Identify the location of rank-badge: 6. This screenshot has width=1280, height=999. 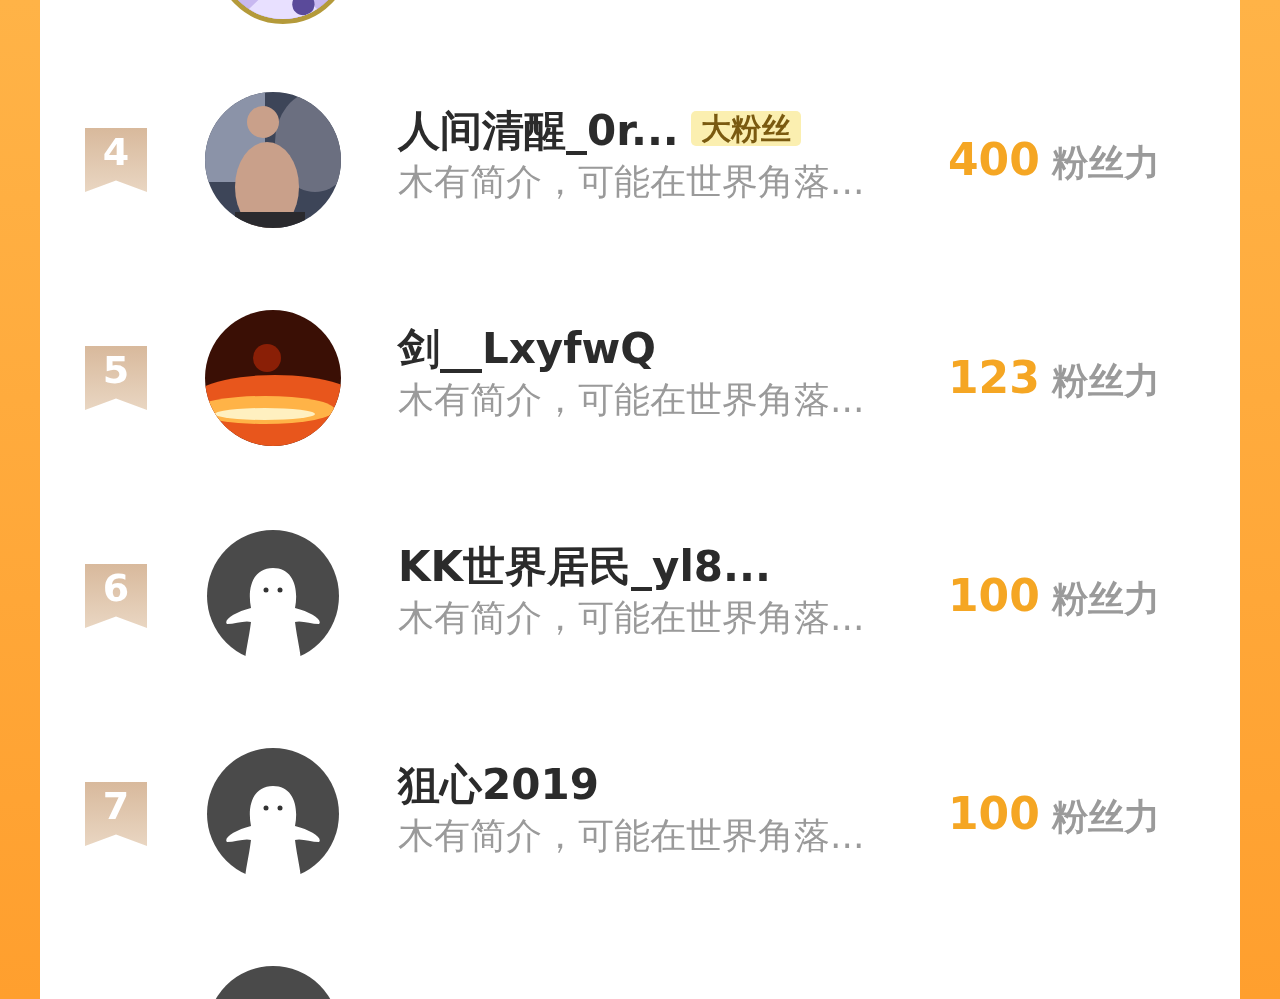
(116, 596).